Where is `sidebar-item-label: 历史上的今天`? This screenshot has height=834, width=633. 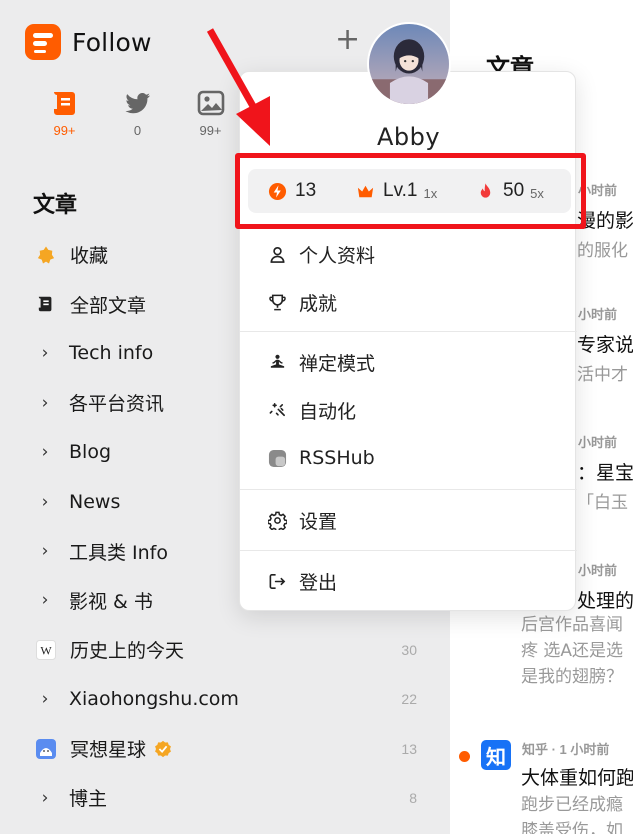 sidebar-item-label: 历史上的今天 is located at coordinates (127, 651).